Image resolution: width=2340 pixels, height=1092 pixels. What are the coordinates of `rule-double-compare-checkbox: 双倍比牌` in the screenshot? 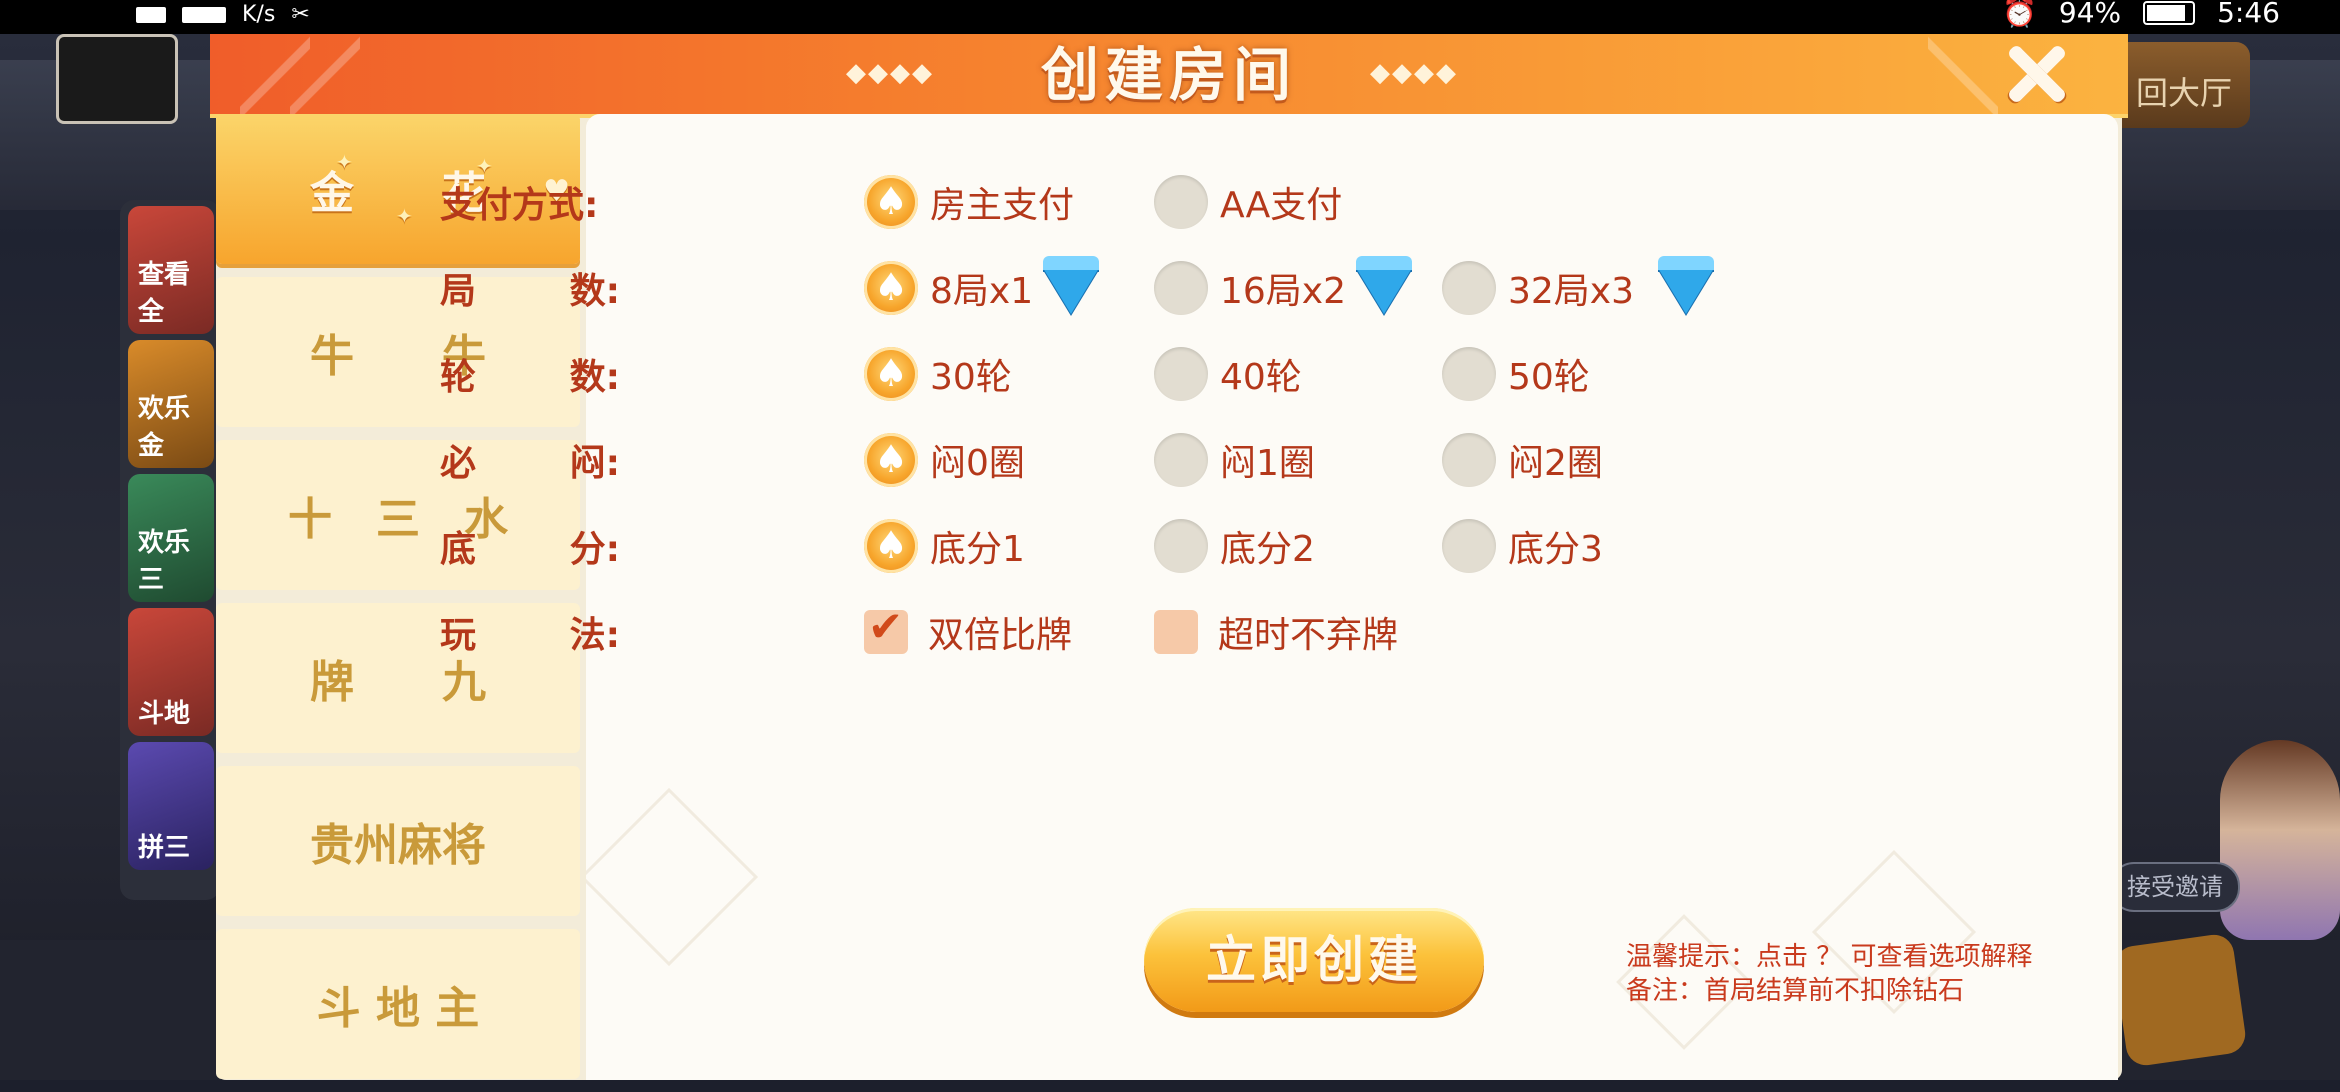 It's located at (968, 632).